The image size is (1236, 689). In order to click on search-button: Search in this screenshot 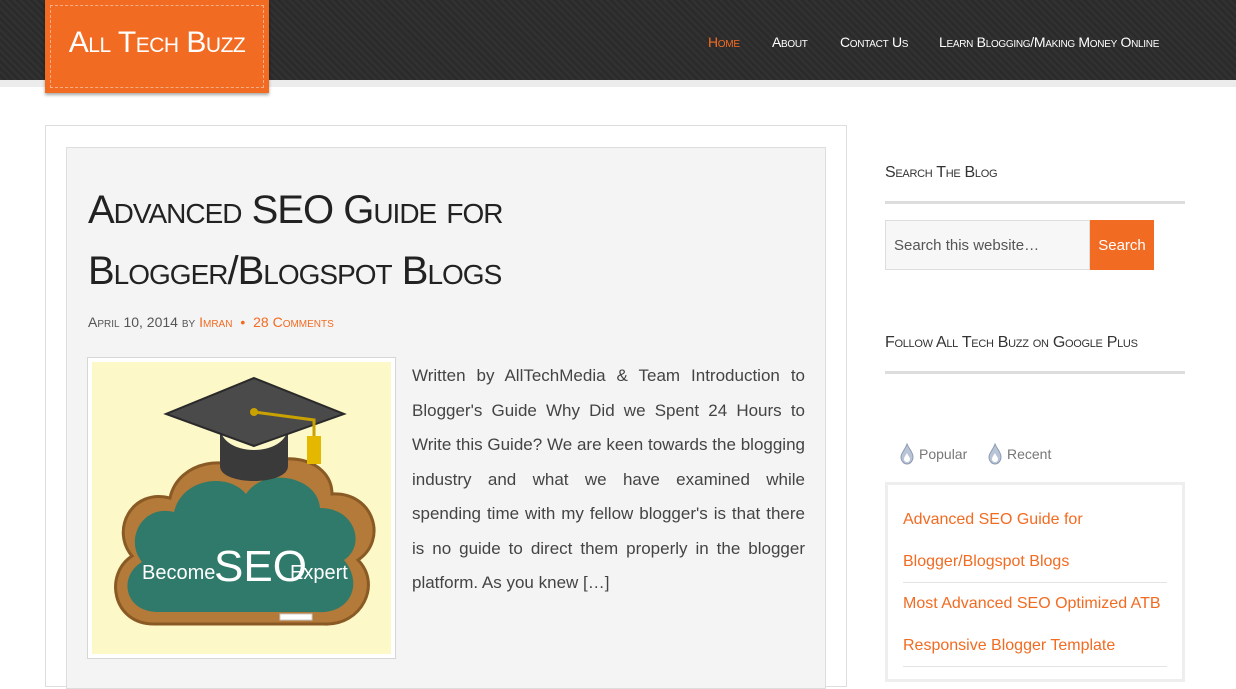, I will do `click(1122, 245)`.